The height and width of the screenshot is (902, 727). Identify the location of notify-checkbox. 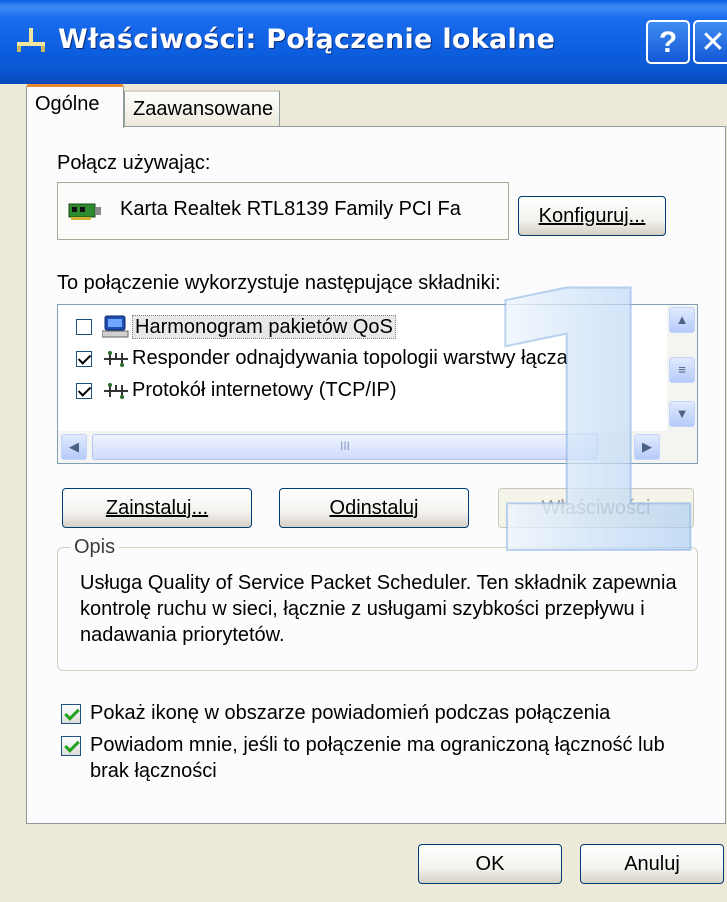
(71, 746).